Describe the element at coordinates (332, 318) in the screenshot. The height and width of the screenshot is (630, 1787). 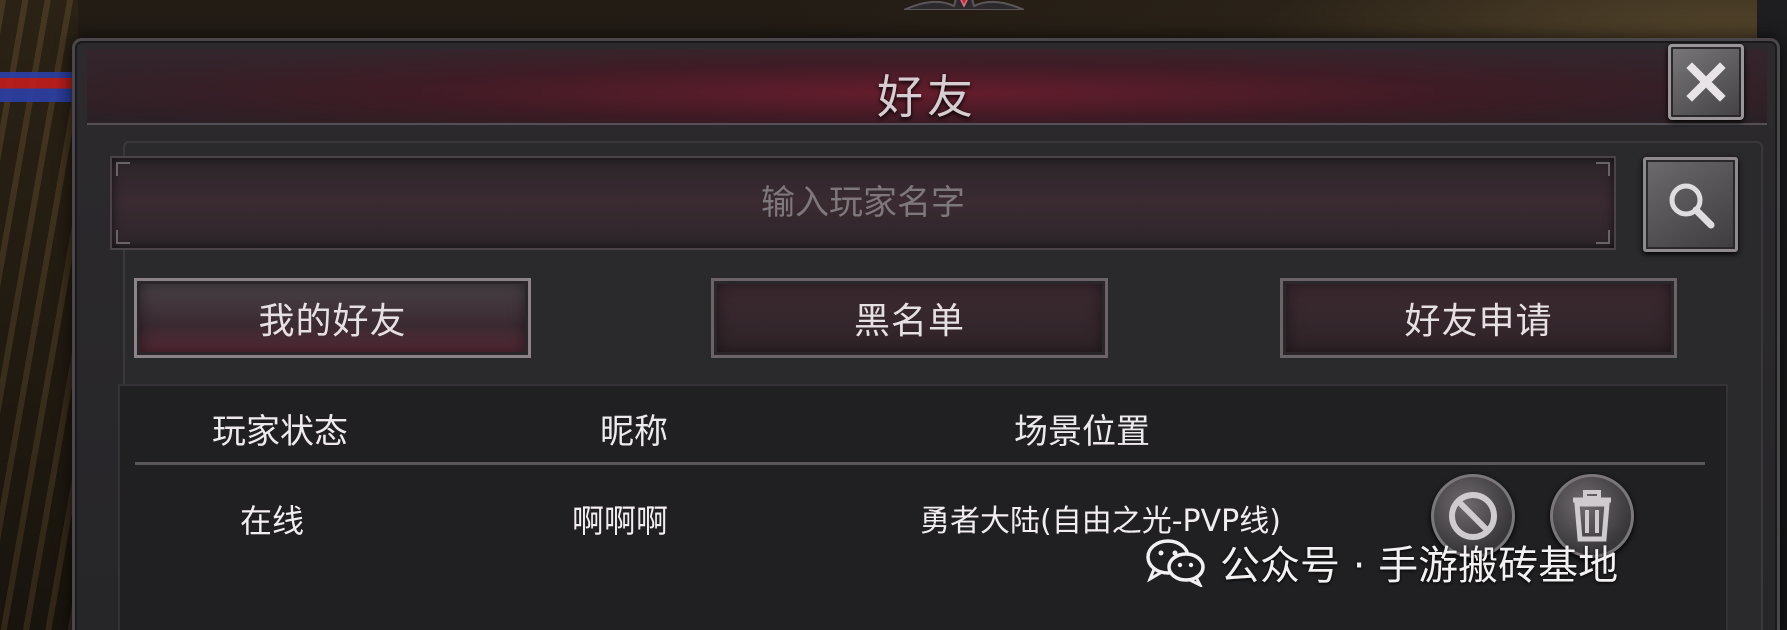
I see `tab-my-friends: 我的好友` at that location.